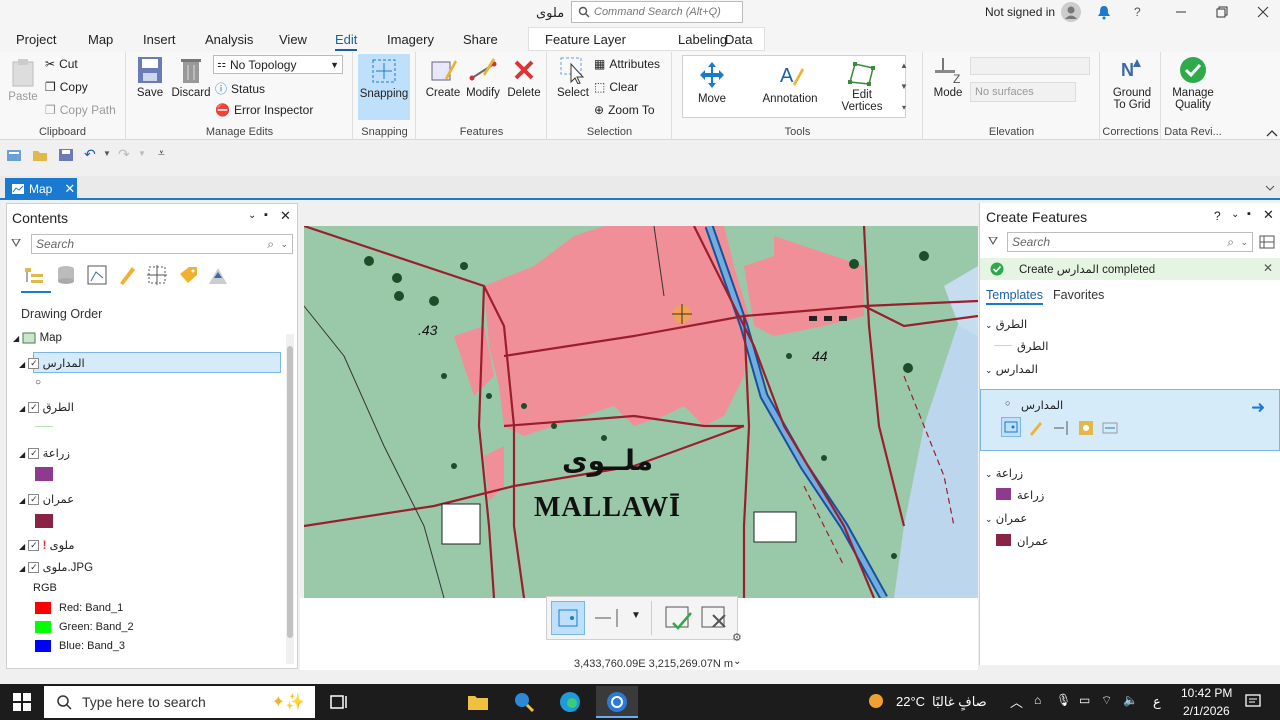 The height and width of the screenshot is (720, 1280). What do you see at coordinates (188, 275) in the screenshot?
I see `list-by-labeling-icon` at bounding box center [188, 275].